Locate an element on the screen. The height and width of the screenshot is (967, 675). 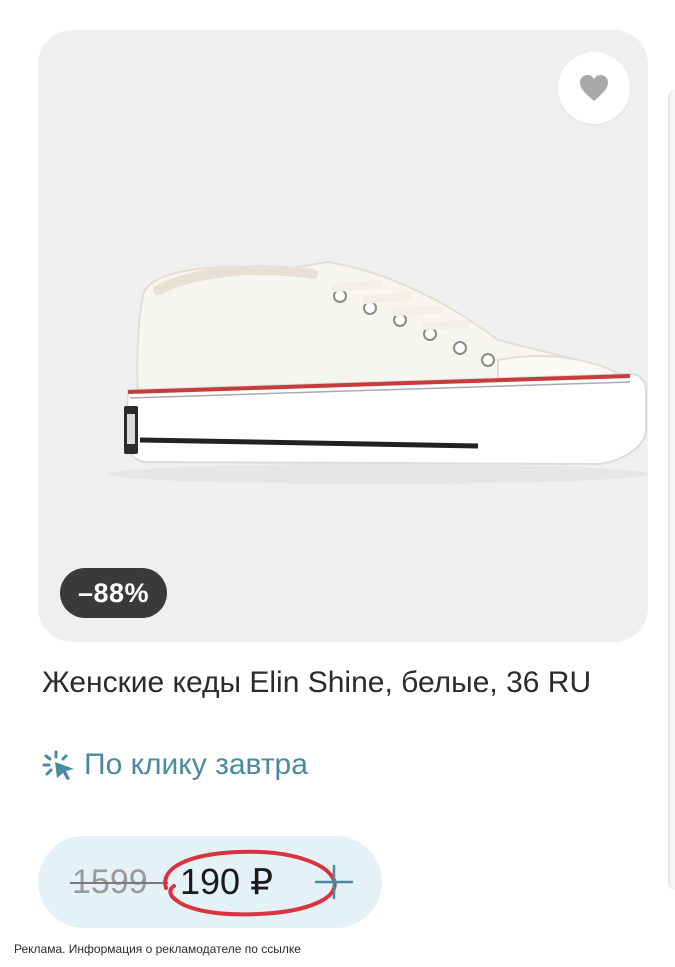
current-price: 190 ₽ is located at coordinates (226, 881).